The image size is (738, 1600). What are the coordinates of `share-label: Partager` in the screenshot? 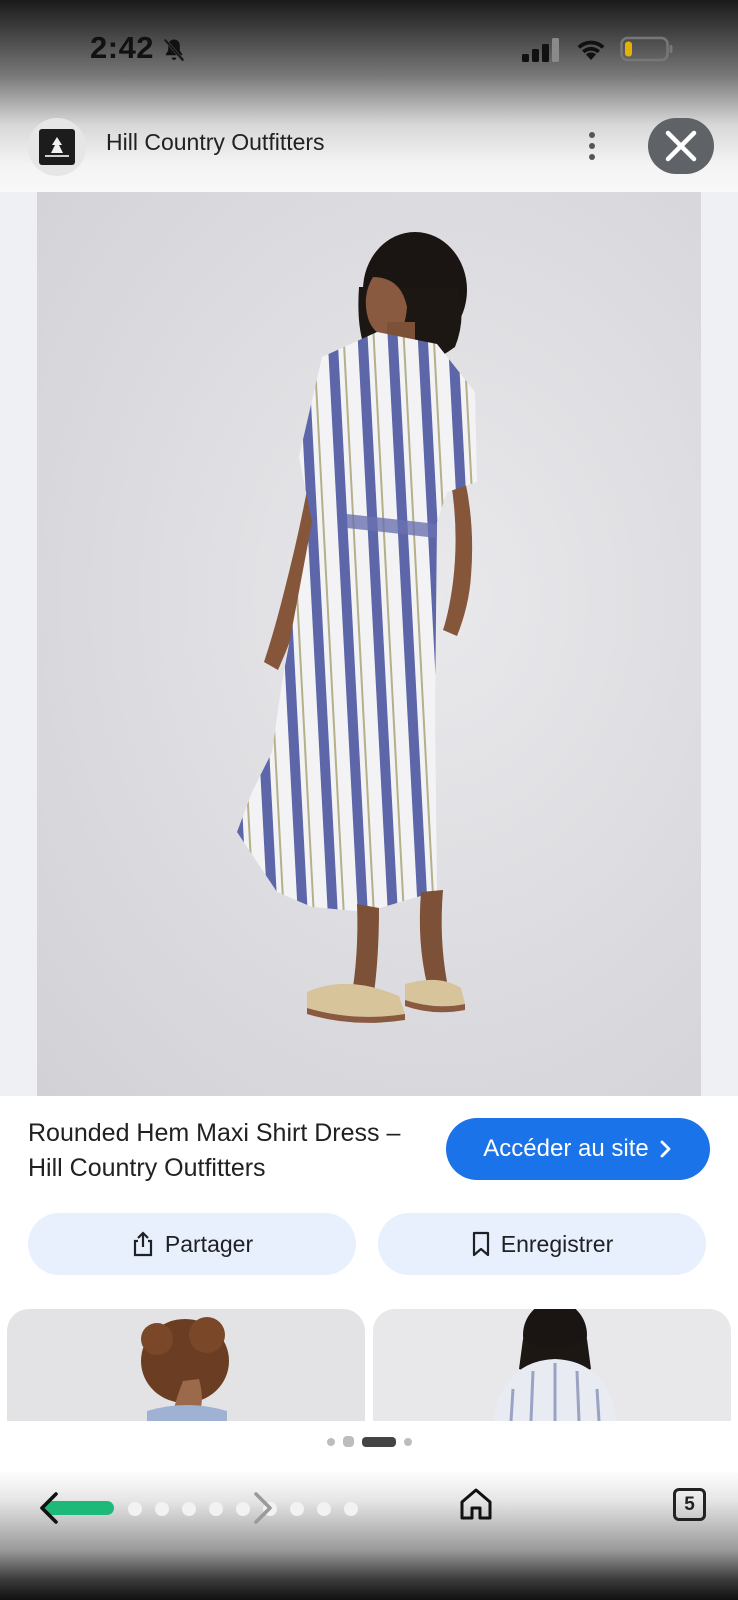 It's located at (209, 1243).